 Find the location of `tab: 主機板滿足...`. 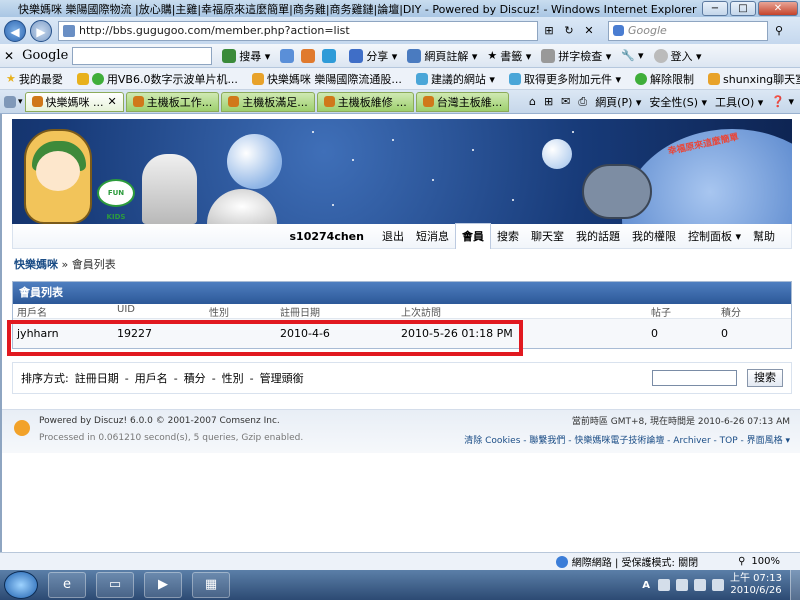

tab: 主機板滿足... is located at coordinates (268, 101).